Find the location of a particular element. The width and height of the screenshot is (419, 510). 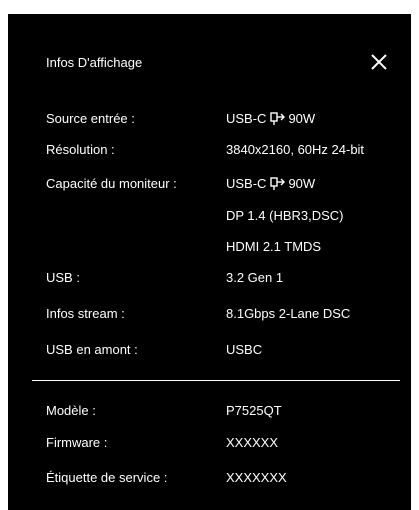

close-button is located at coordinates (379, 62).